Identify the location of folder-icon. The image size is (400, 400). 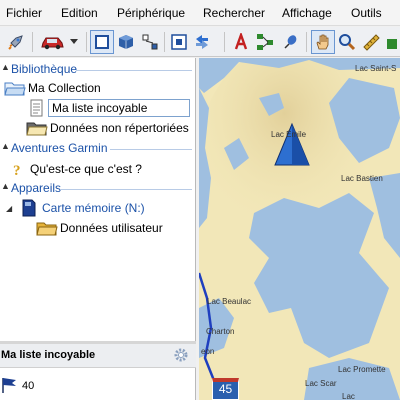
(37, 128).